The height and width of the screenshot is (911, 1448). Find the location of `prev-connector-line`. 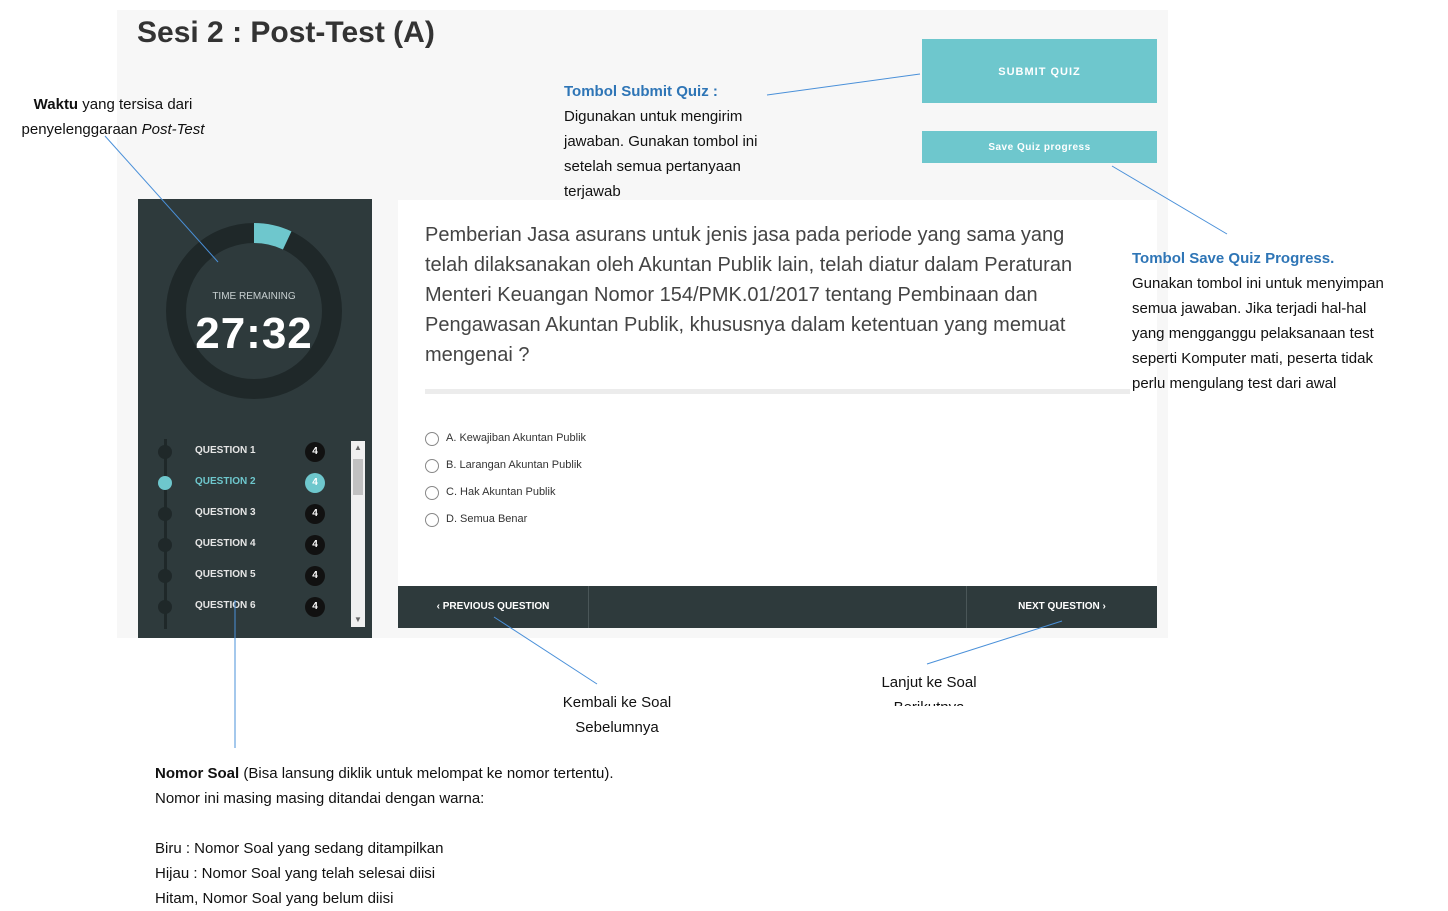

prev-connector-line is located at coordinates (545, 650).